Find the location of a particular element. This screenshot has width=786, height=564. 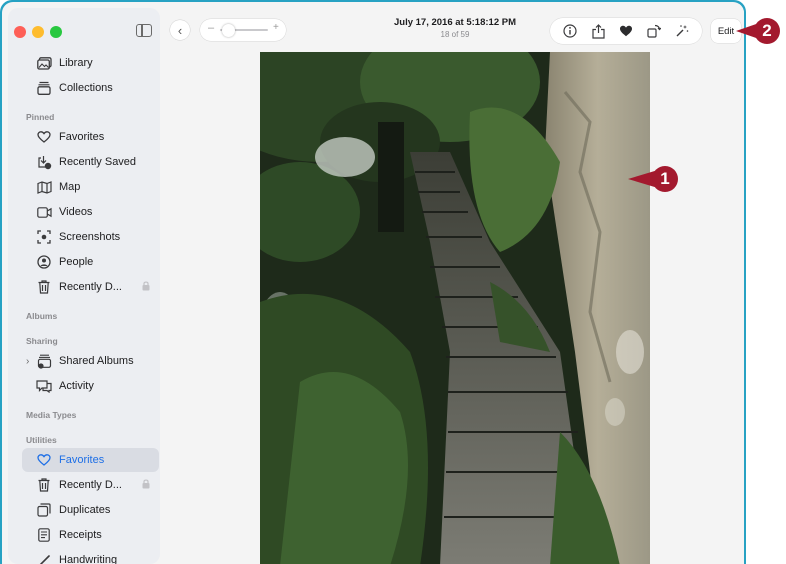

photo-date-title: July 17, 2016 at 5:18:12 PM is located at coordinates (455, 22).